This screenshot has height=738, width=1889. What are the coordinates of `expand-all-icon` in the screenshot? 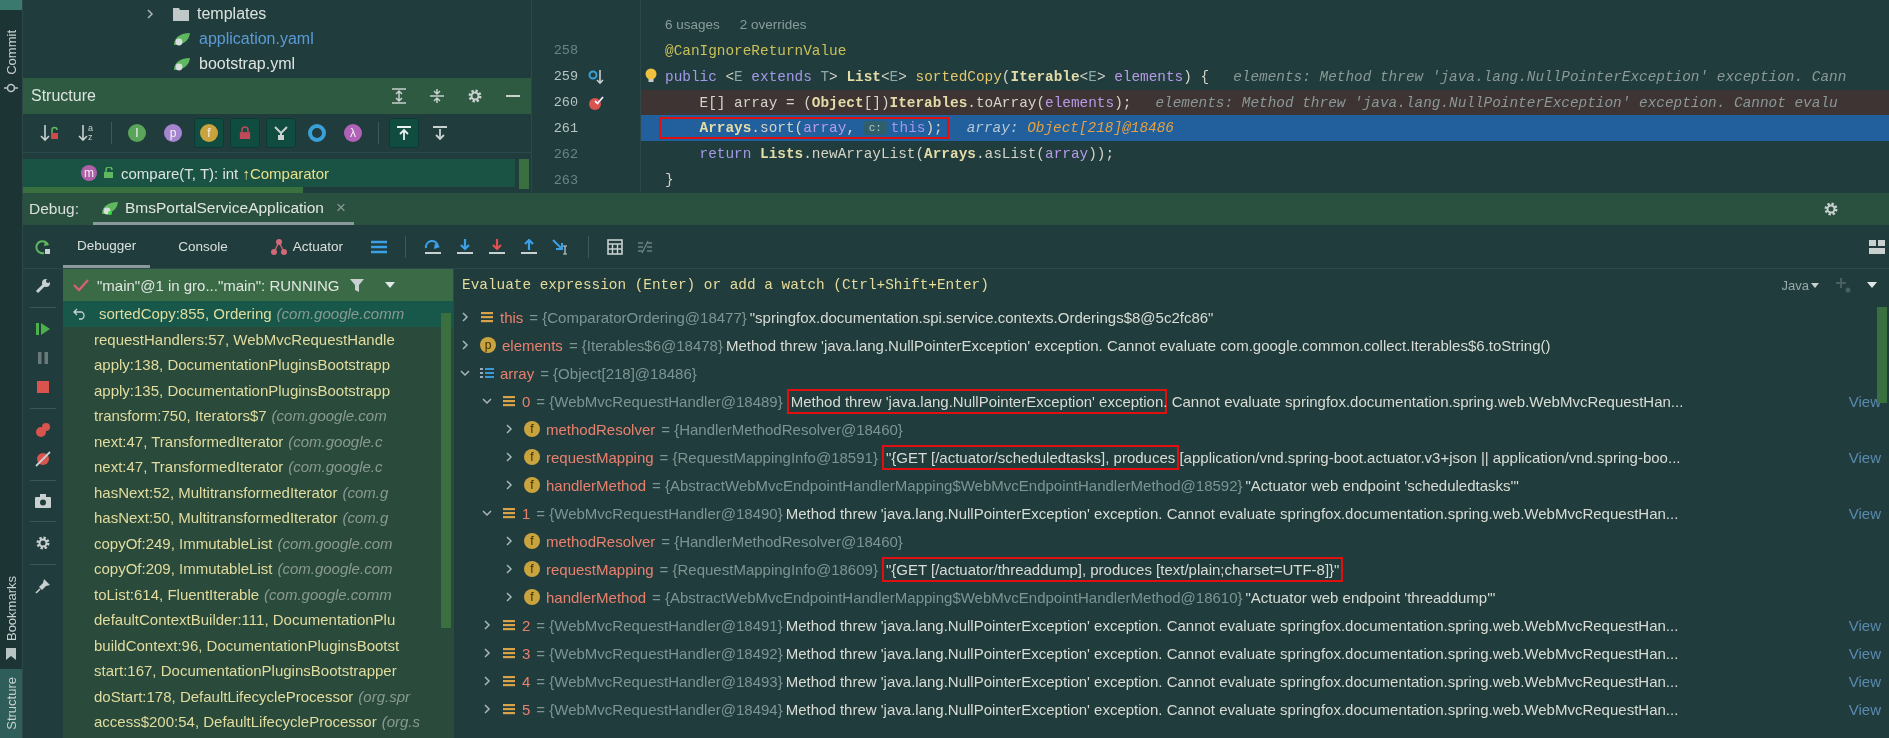 It's located at (399, 96).